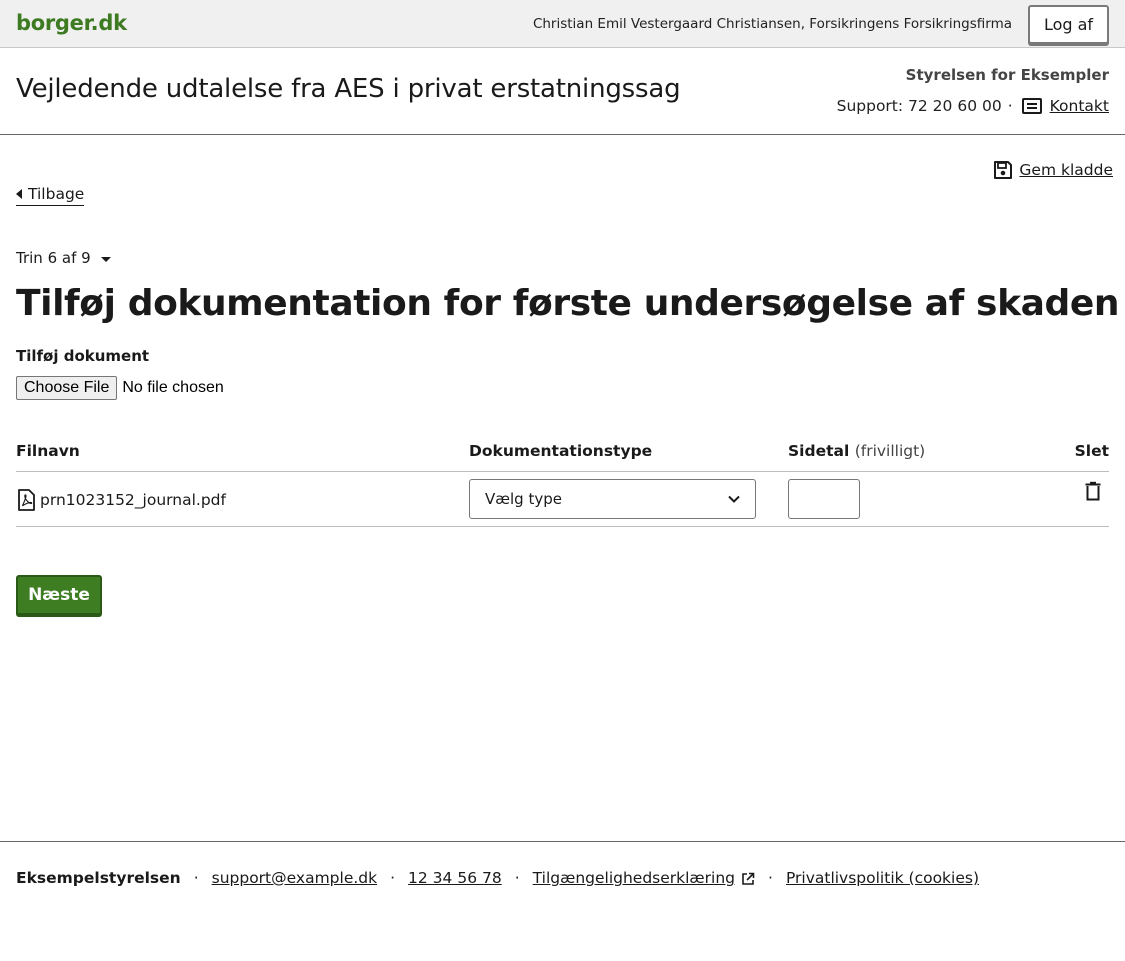 This screenshot has height=961, width=1125. Describe the element at coordinates (67, 388) in the screenshot. I see `choose-file-button: Choose File` at that location.